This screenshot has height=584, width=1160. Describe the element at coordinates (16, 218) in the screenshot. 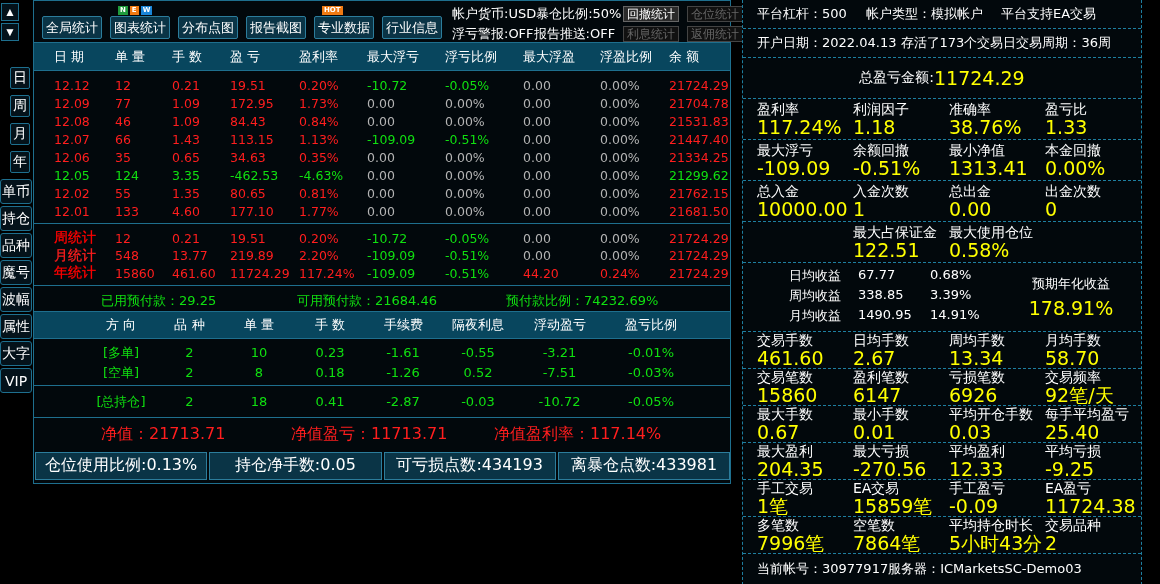

I see `side-menu-button: 持仓` at that location.